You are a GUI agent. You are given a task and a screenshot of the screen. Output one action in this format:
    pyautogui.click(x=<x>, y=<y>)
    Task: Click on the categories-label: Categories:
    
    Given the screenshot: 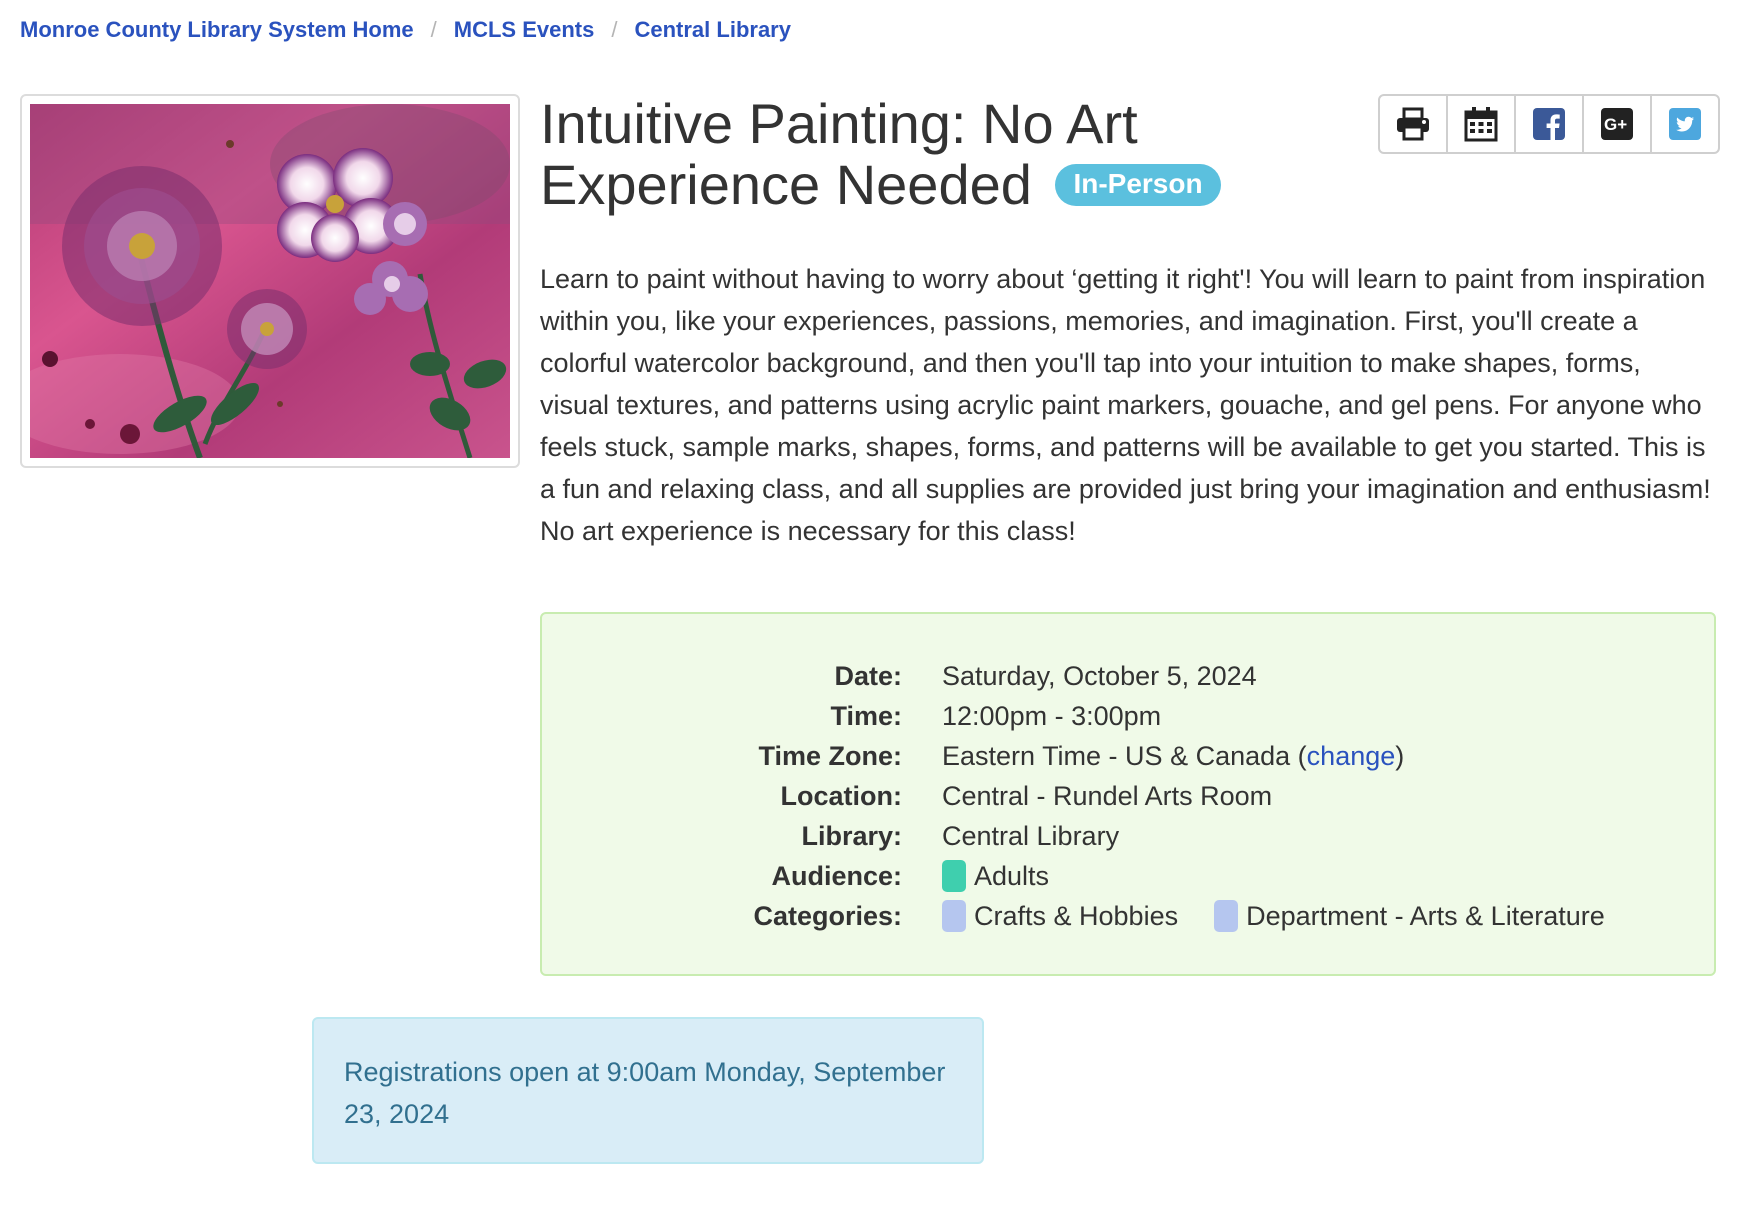 What is the action you would take?
    pyautogui.click(x=827, y=916)
    